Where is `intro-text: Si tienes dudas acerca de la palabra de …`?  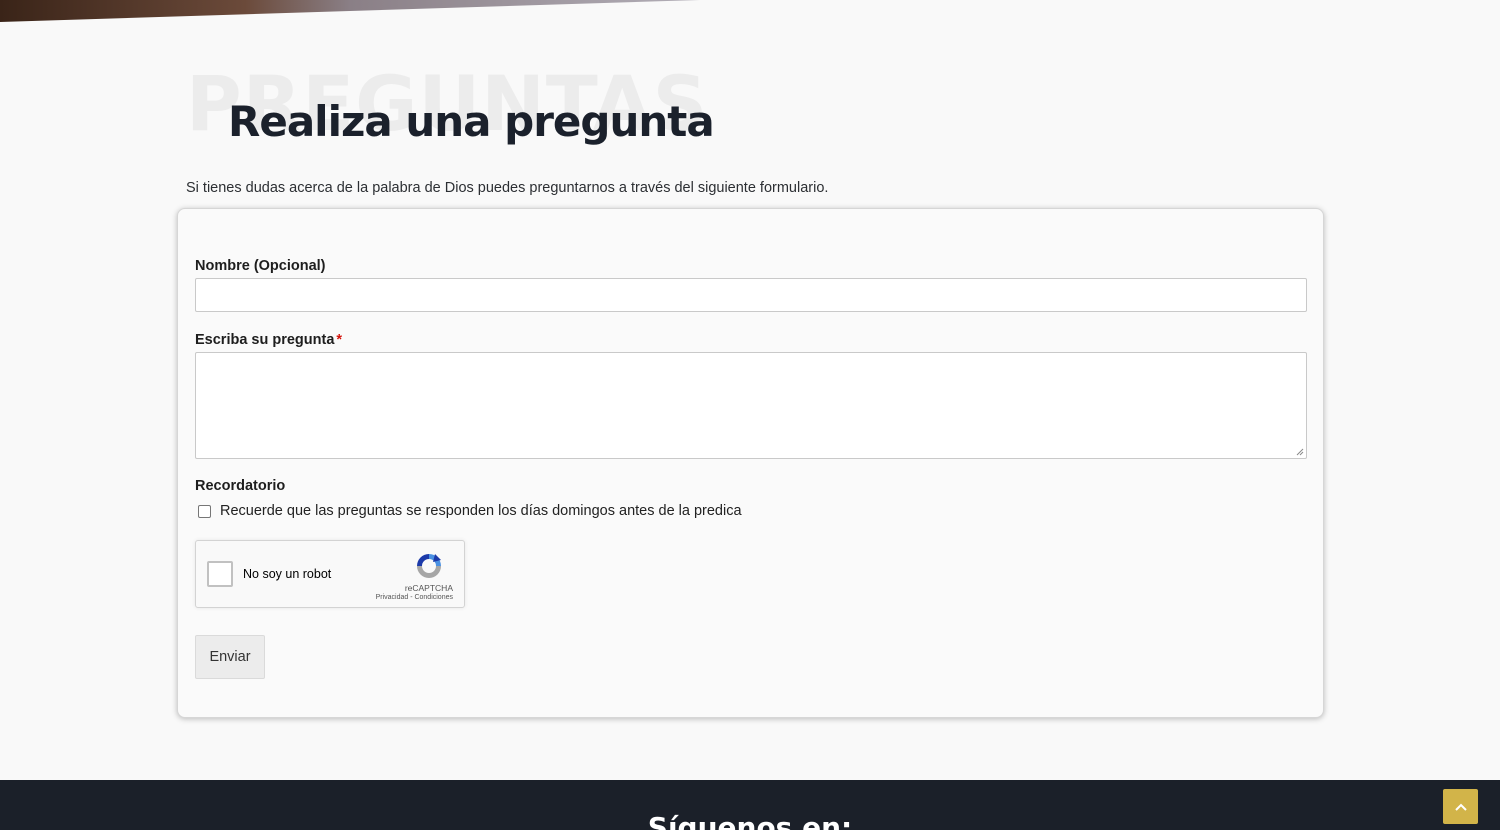 intro-text: Si tienes dudas acerca de la palabra de … is located at coordinates (507, 188).